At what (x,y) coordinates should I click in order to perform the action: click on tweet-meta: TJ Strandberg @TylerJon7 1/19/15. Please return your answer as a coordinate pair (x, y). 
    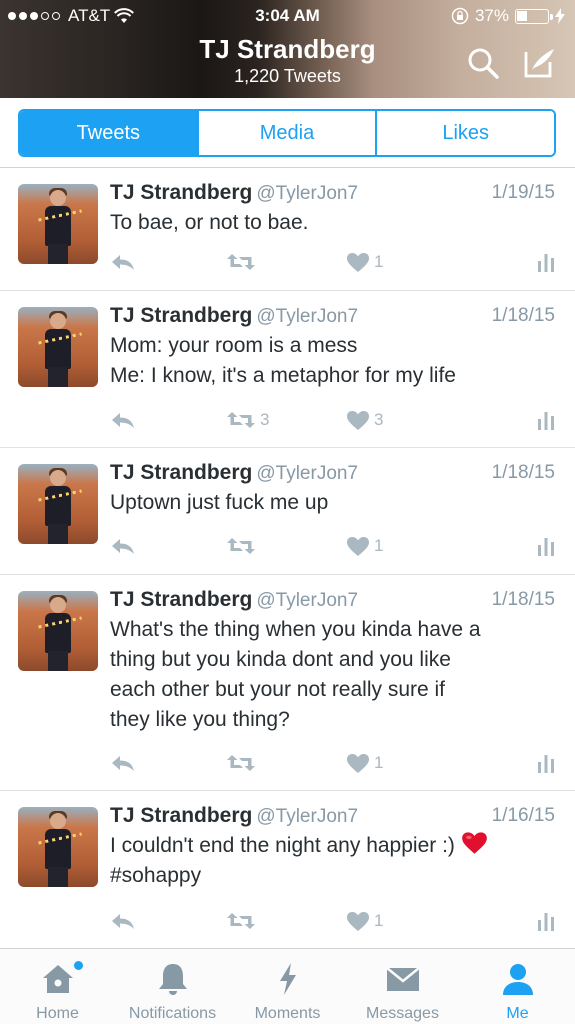
    Looking at the image, I should click on (332, 193).